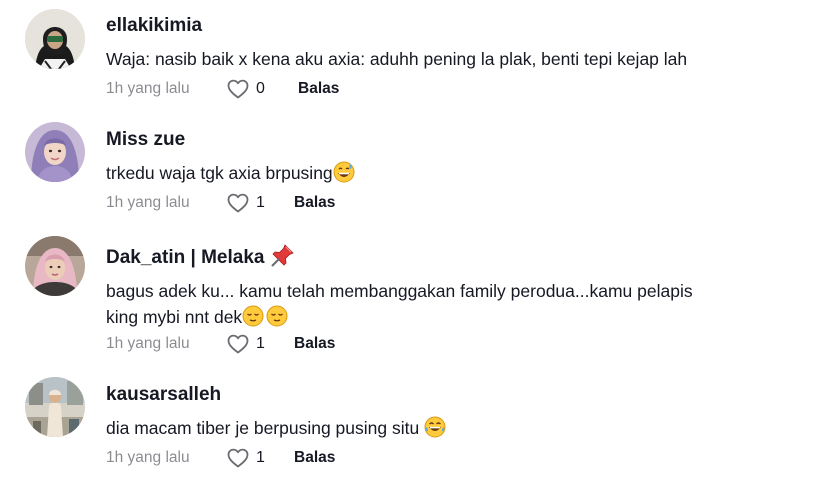  Describe the element at coordinates (263, 428) in the screenshot. I see `comment-text-content: dia macam tiber je berpusing pusing situ` at that location.